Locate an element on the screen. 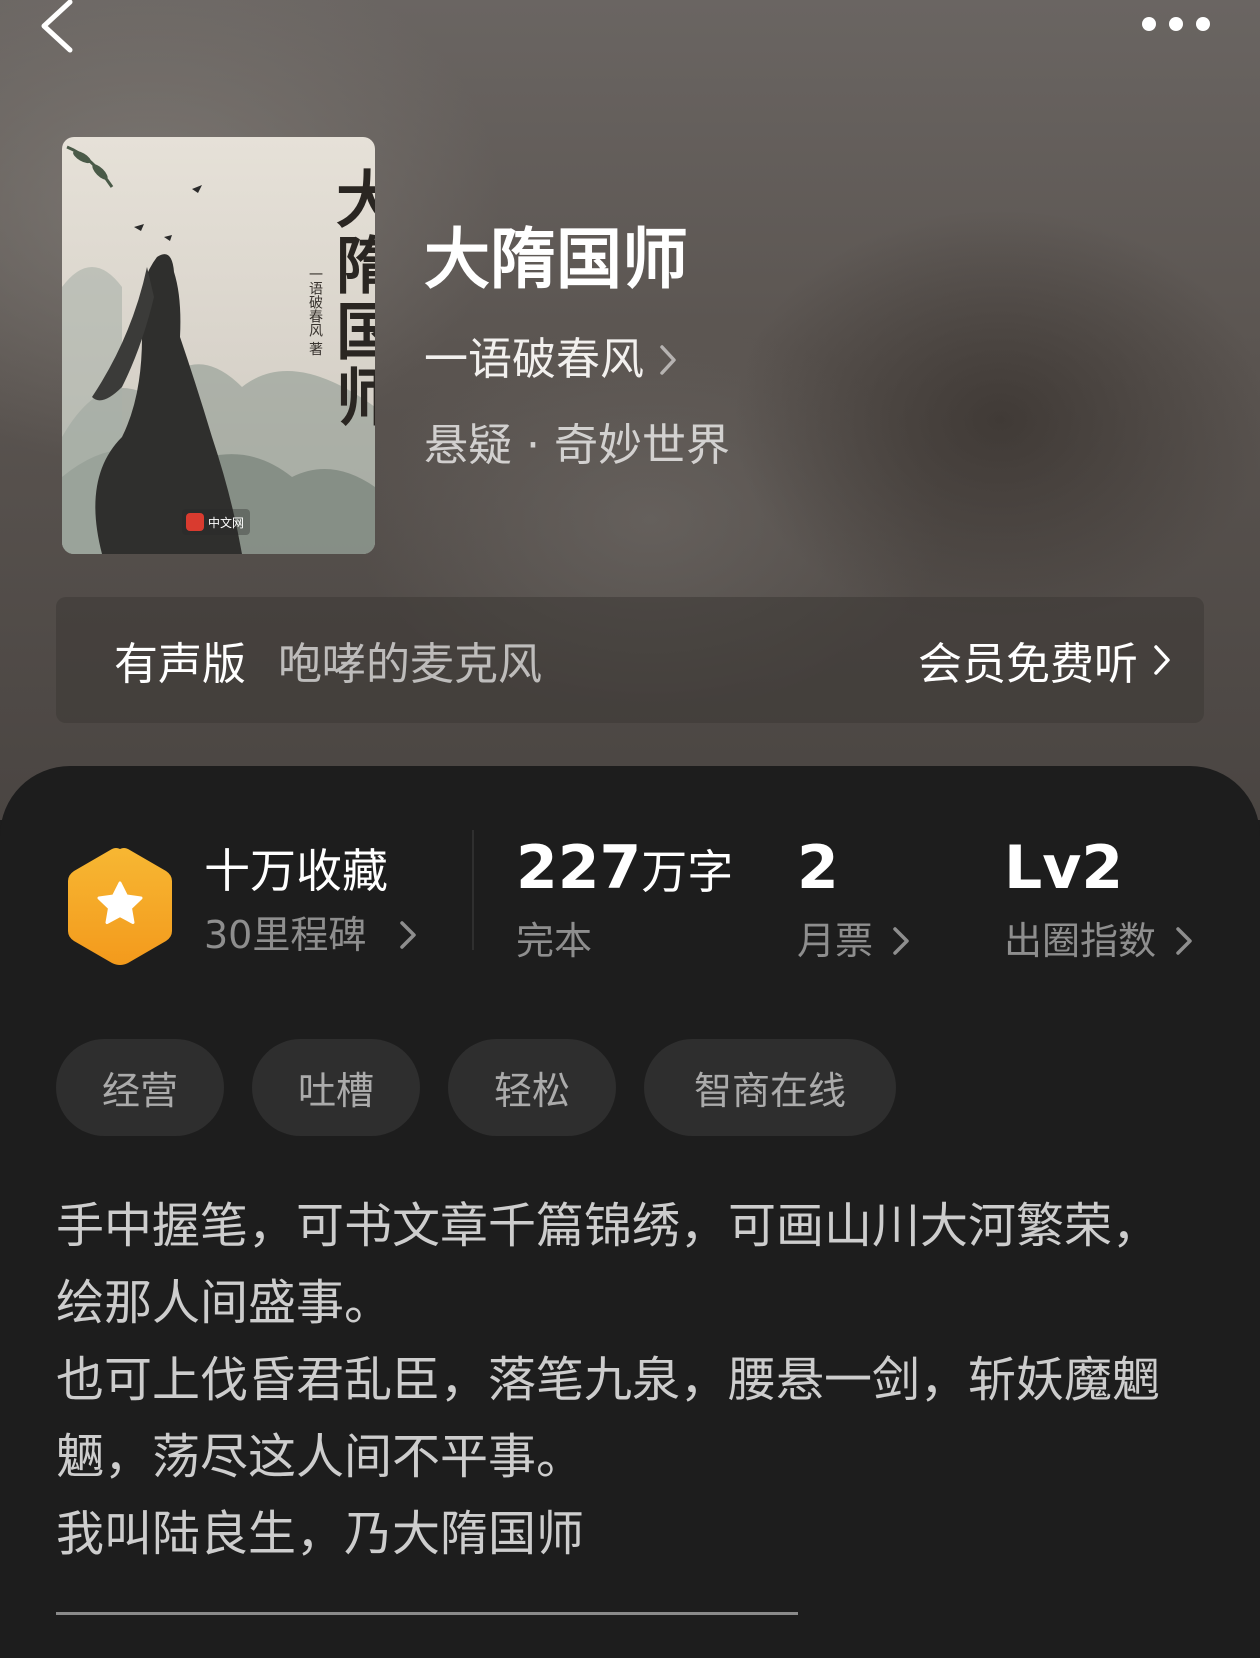 This screenshot has width=1260, height=1658. star-hexagon-icon is located at coordinates (120, 906).